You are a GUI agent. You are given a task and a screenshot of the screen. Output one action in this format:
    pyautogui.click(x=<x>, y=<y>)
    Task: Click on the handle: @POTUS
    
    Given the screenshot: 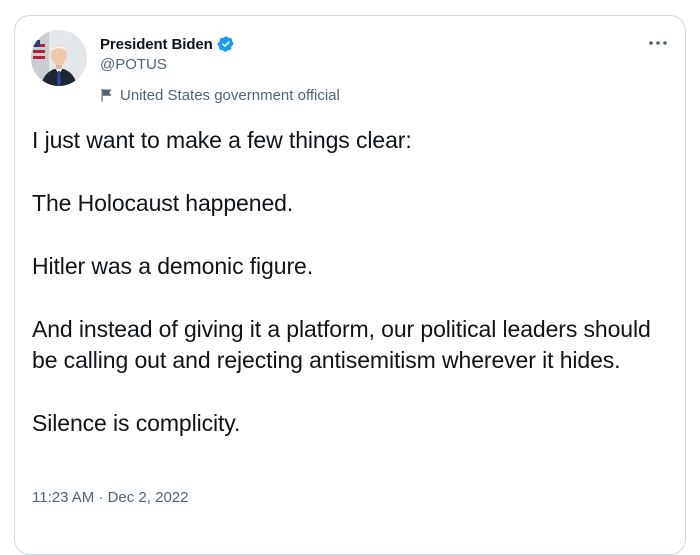 What is the action you would take?
    pyautogui.click(x=220, y=66)
    